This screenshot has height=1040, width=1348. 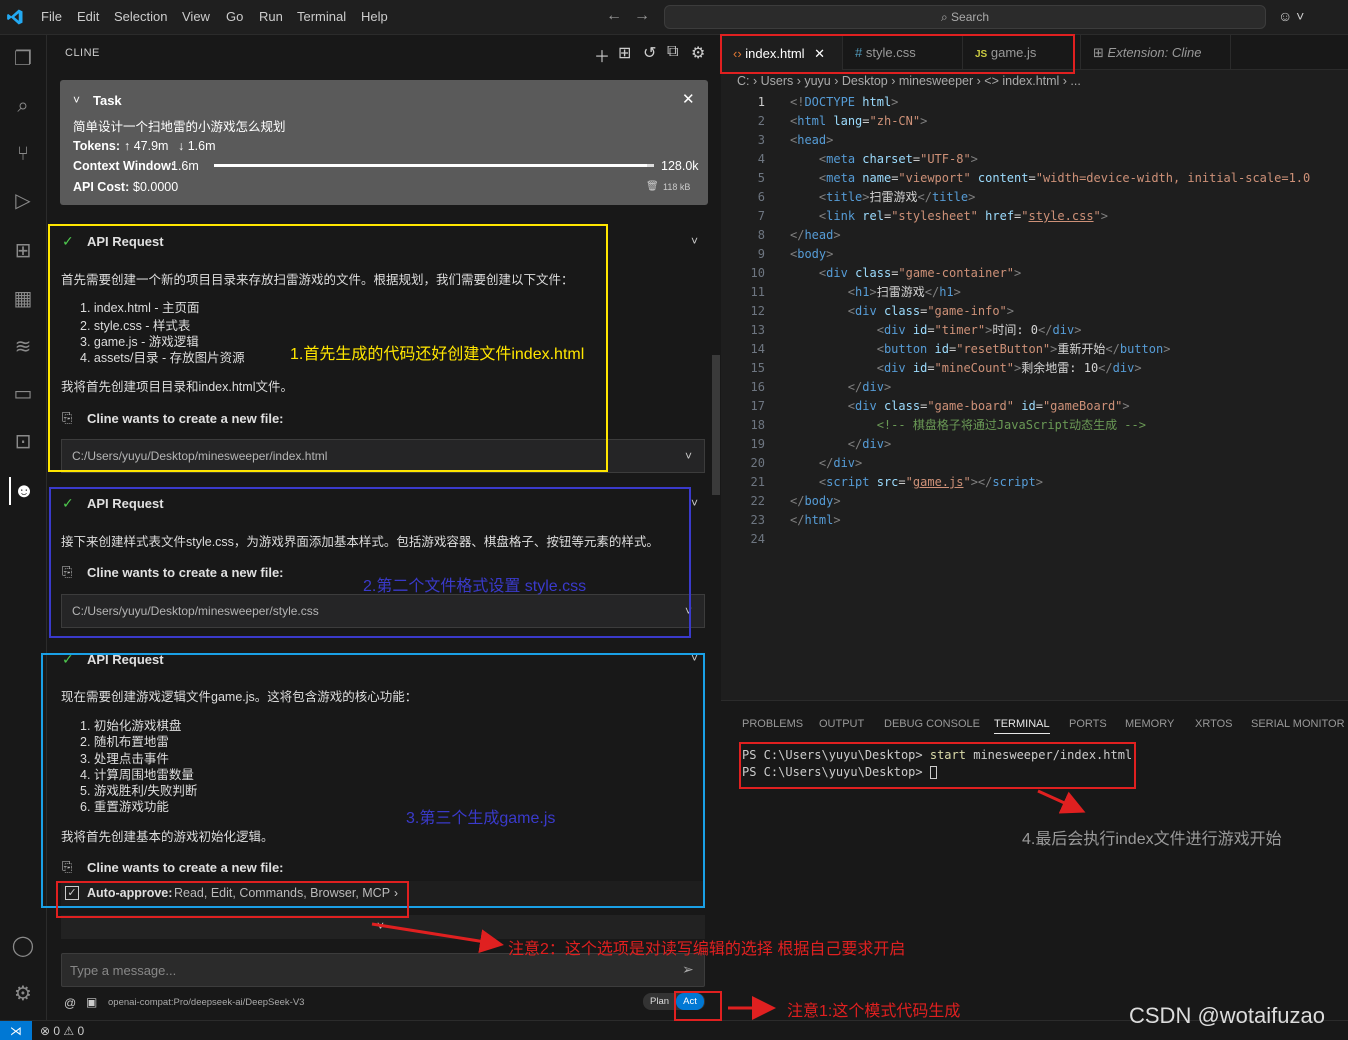 What do you see at coordinates (1061, 801) in the screenshot?
I see `arrow-to-terminal` at bounding box center [1061, 801].